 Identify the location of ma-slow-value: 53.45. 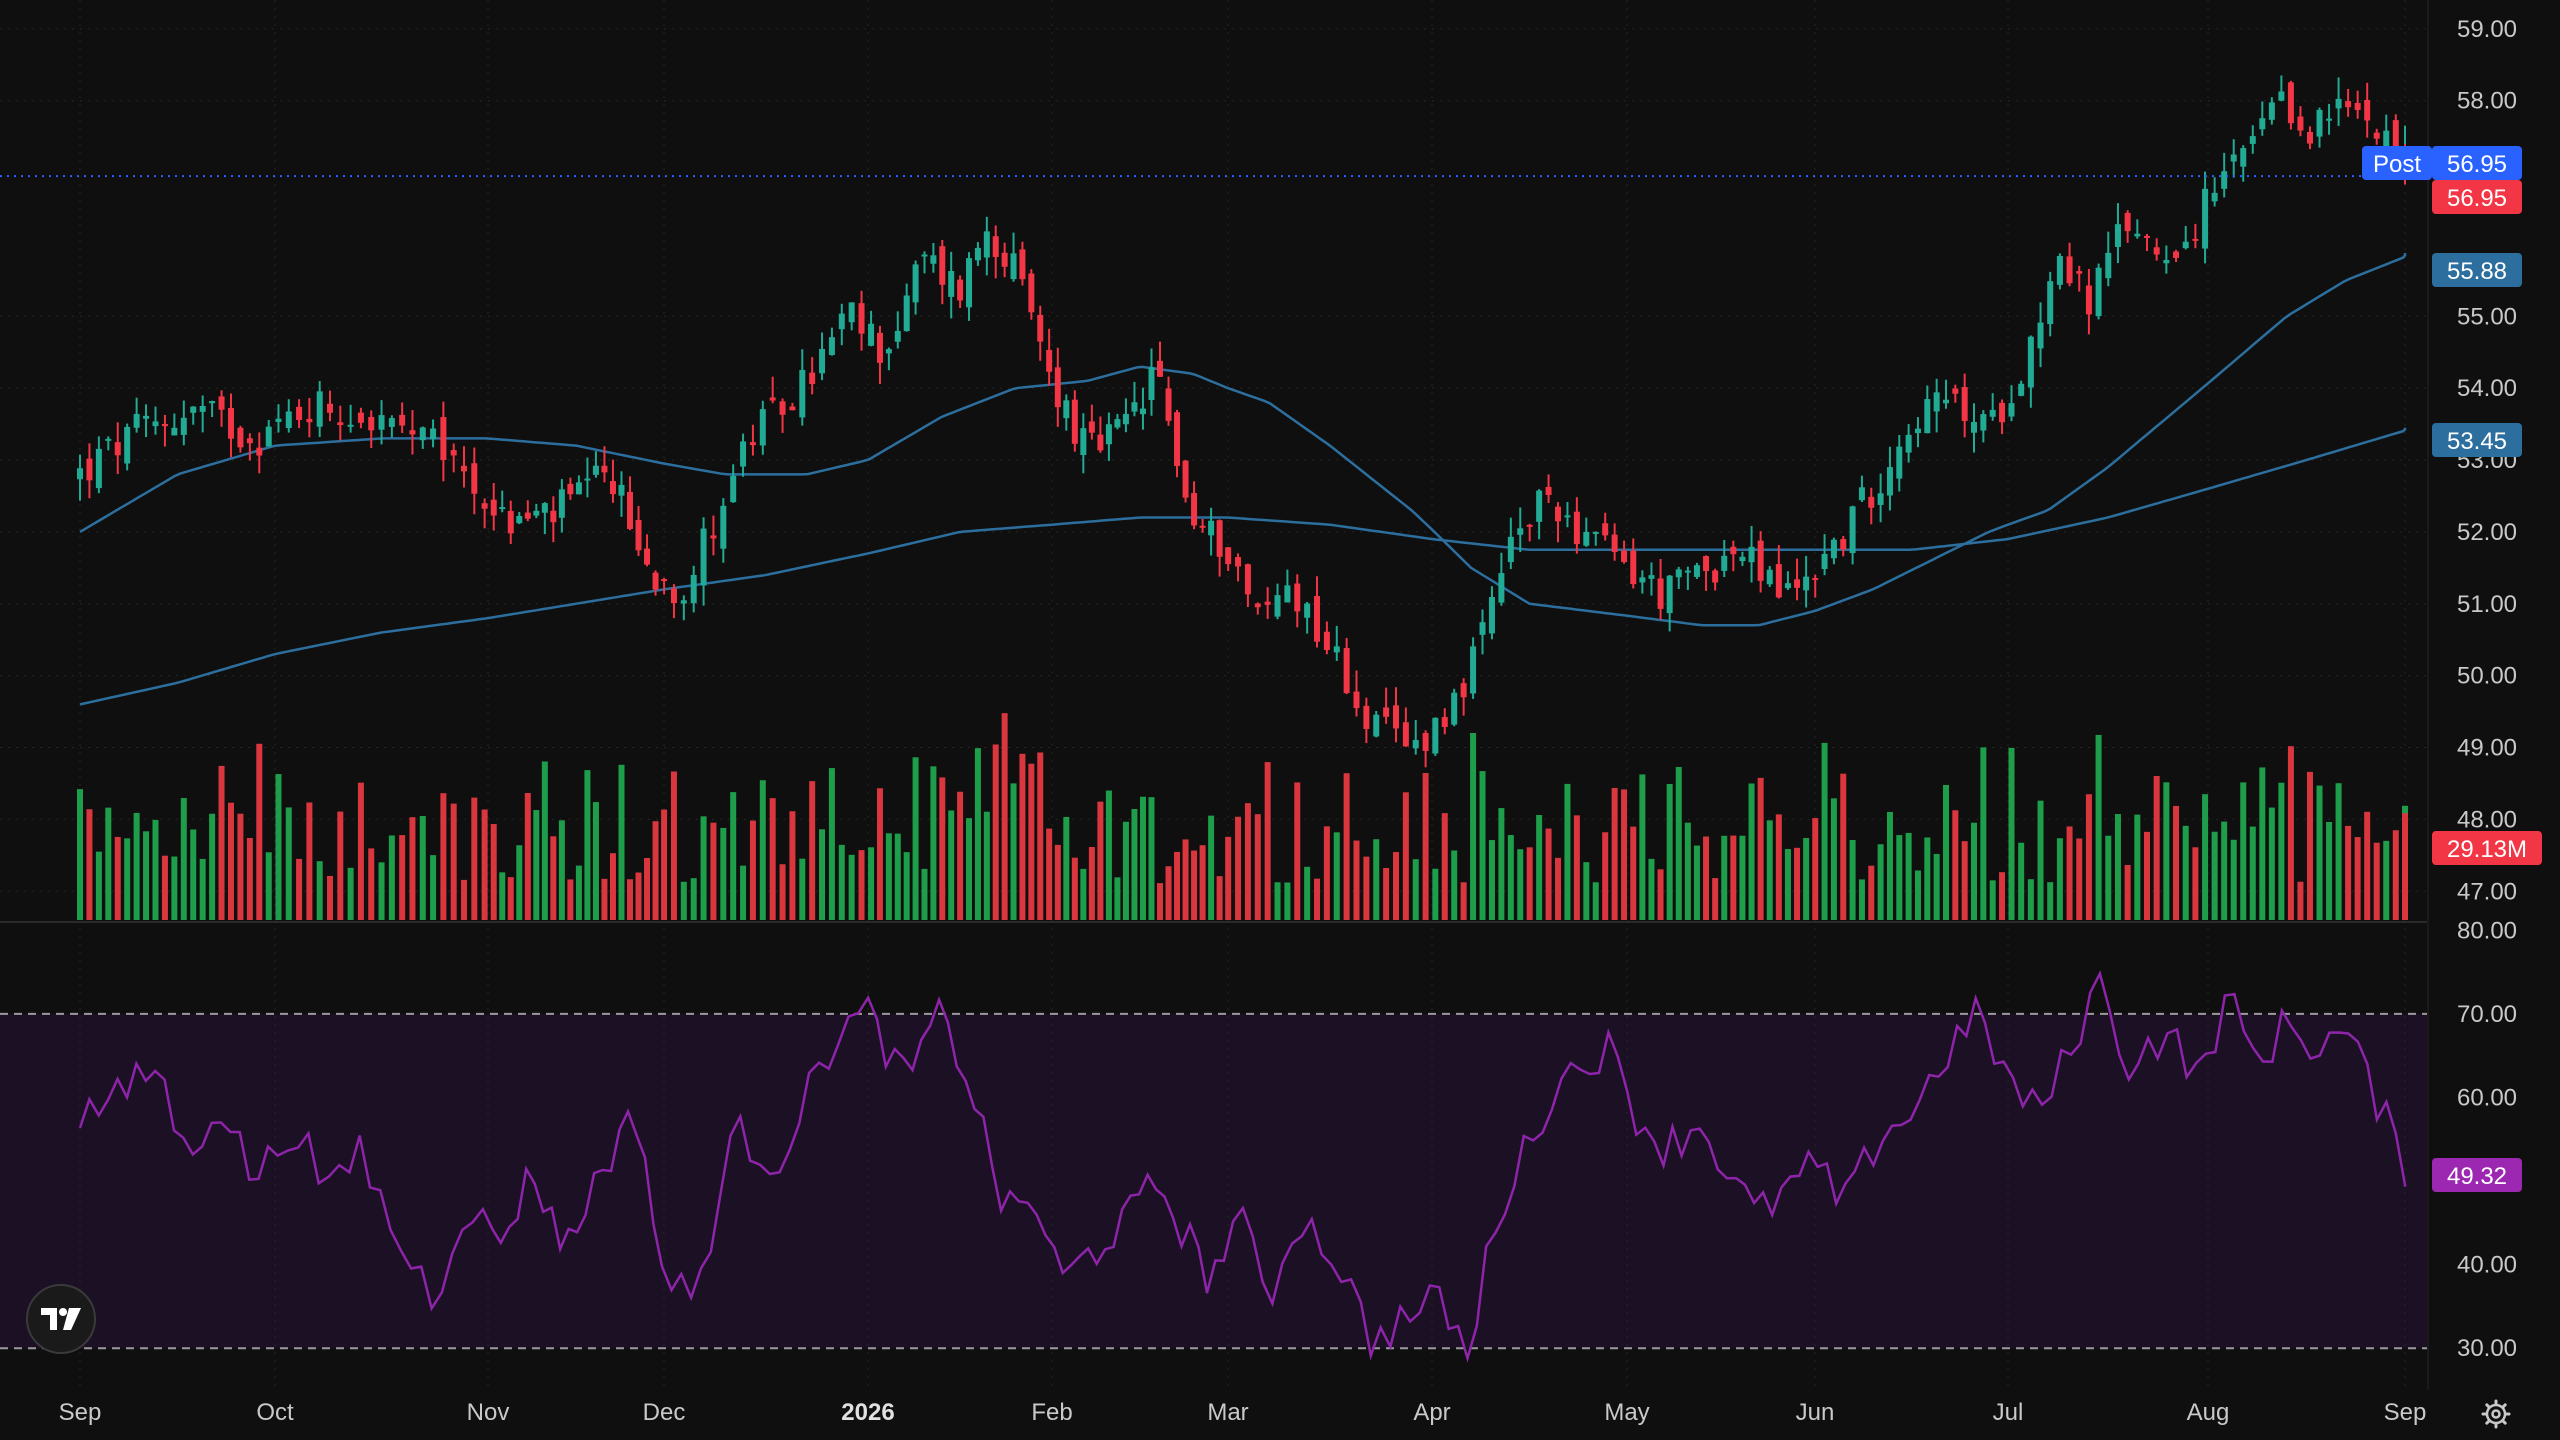
(2477, 441).